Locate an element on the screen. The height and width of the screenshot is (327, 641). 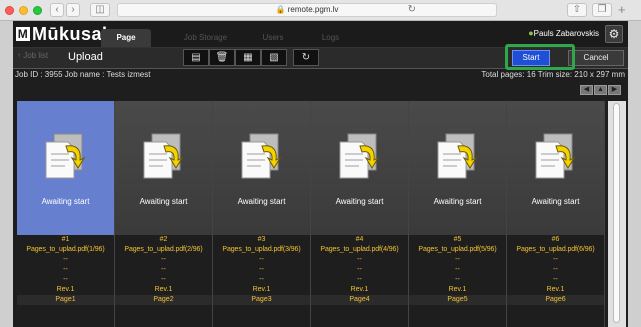
page-label: Page5 is located at coordinates (457, 300).